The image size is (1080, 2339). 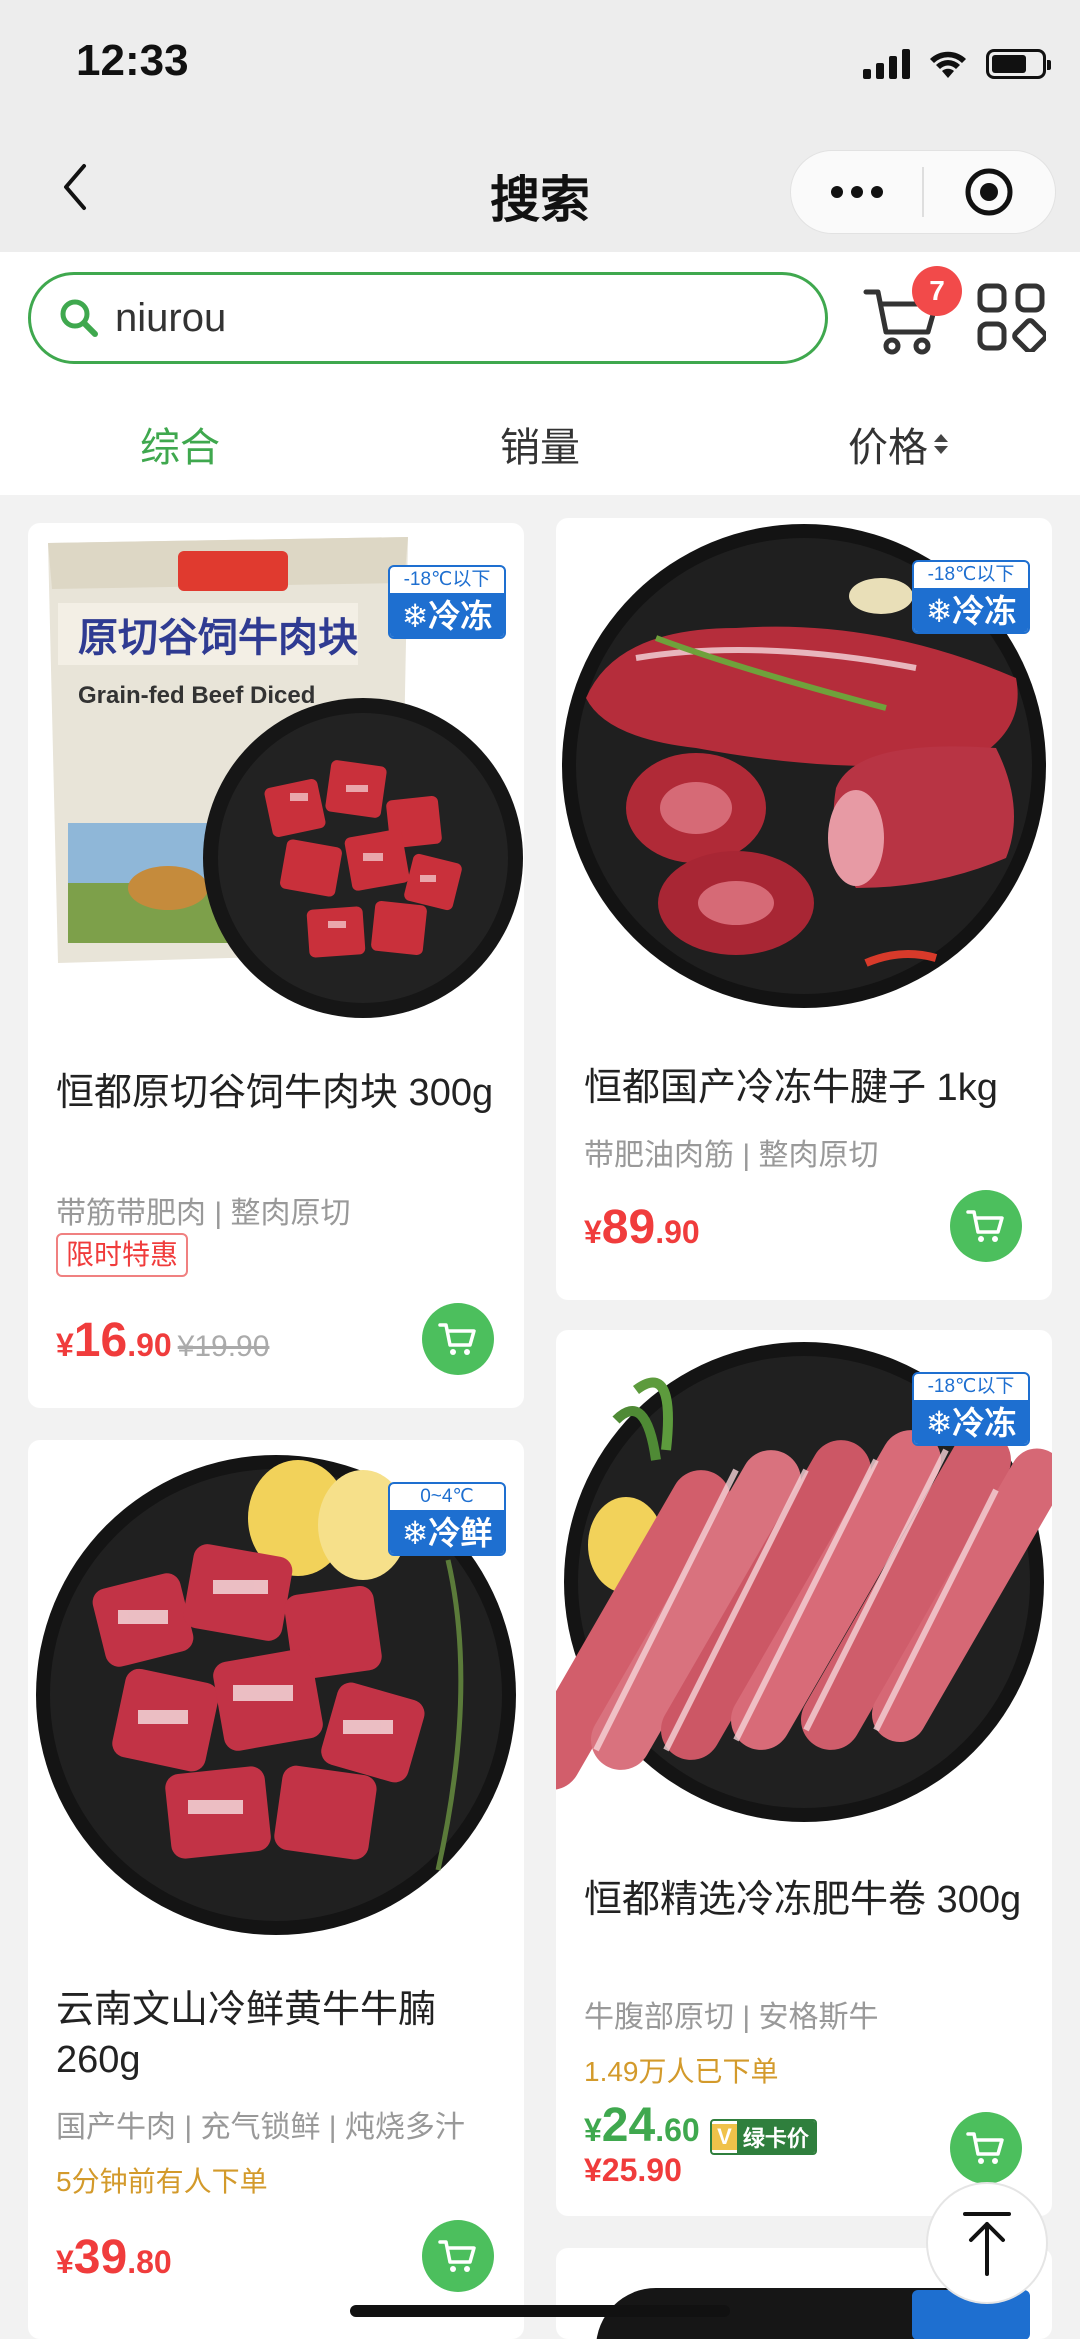 I want to click on product-image: 0~4℃ ❄冷鲜, so click(x=276, y=1690).